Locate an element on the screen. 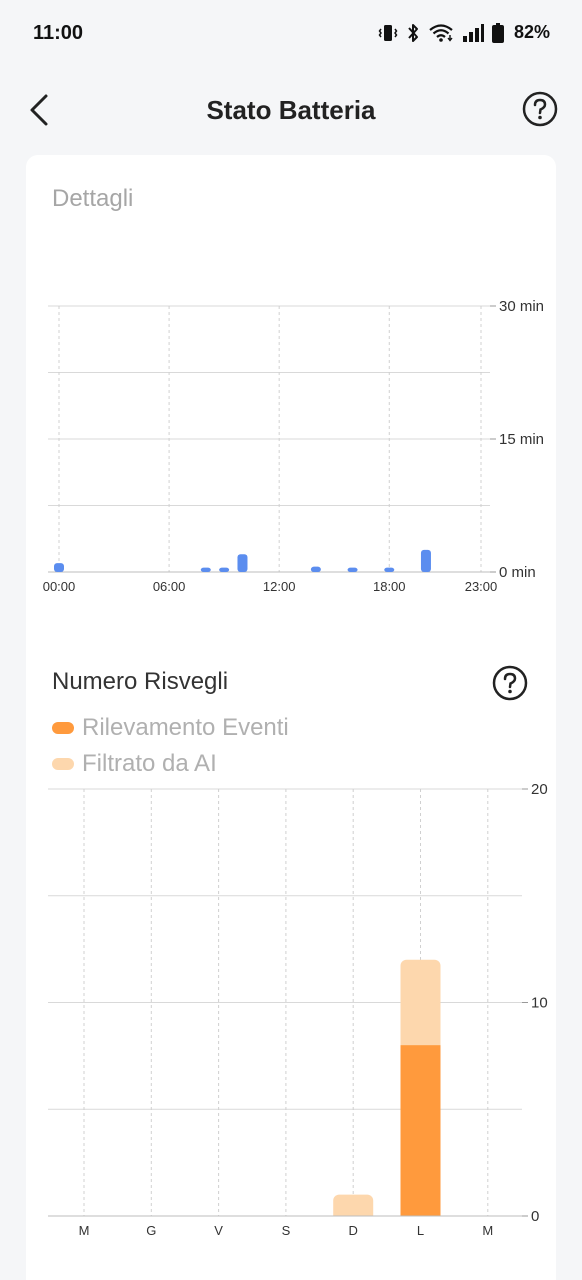  x-tick-label: S is located at coordinates (286, 1230).